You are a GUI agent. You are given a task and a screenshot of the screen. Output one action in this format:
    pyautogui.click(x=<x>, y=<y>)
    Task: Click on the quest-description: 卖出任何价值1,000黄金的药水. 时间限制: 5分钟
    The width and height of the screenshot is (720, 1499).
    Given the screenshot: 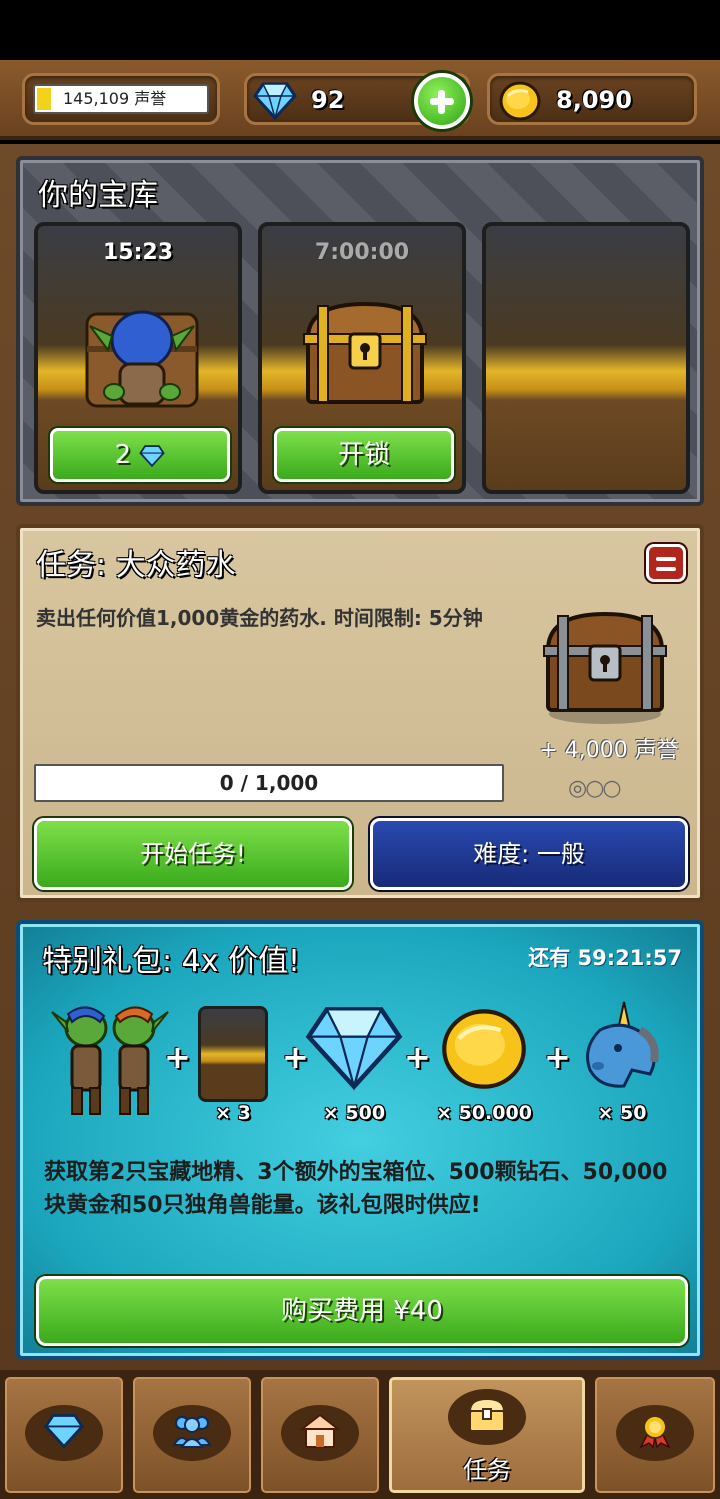 What is the action you would take?
    pyautogui.click(x=259, y=618)
    